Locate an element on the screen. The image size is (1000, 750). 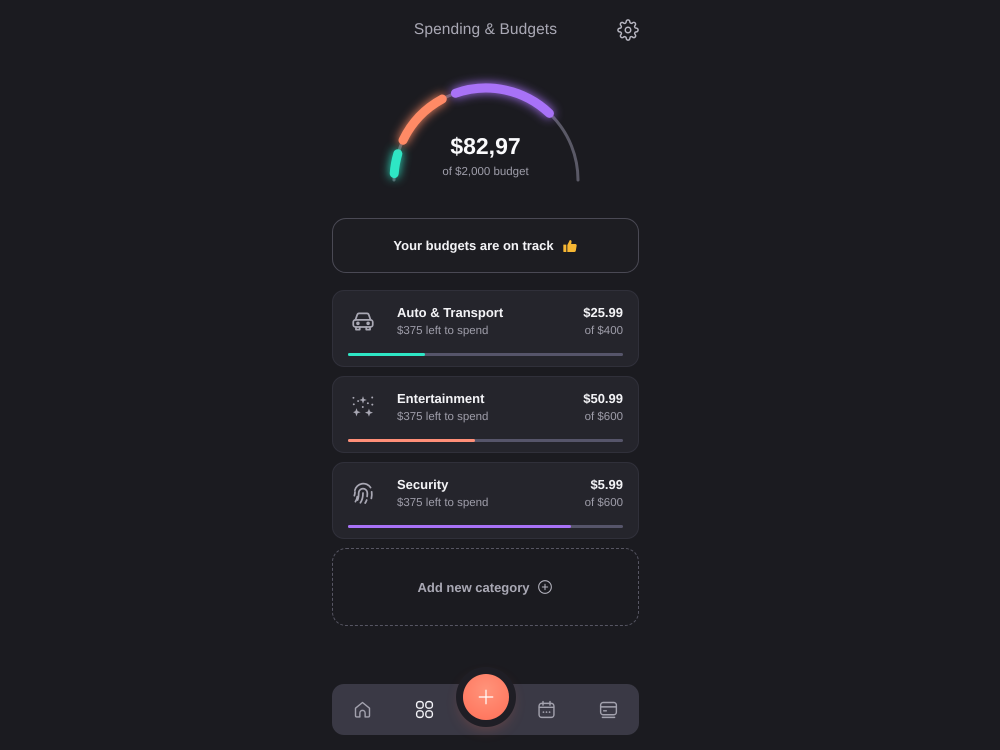
category-card: Entertainment $375 left to spend $50.99 of $600 is located at coordinates (485, 414).